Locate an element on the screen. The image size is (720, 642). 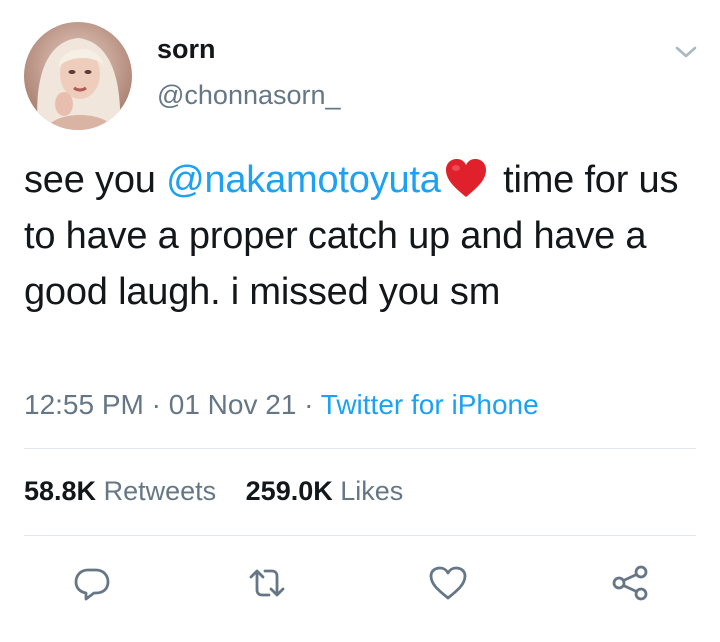
avatar-image is located at coordinates (78, 76).